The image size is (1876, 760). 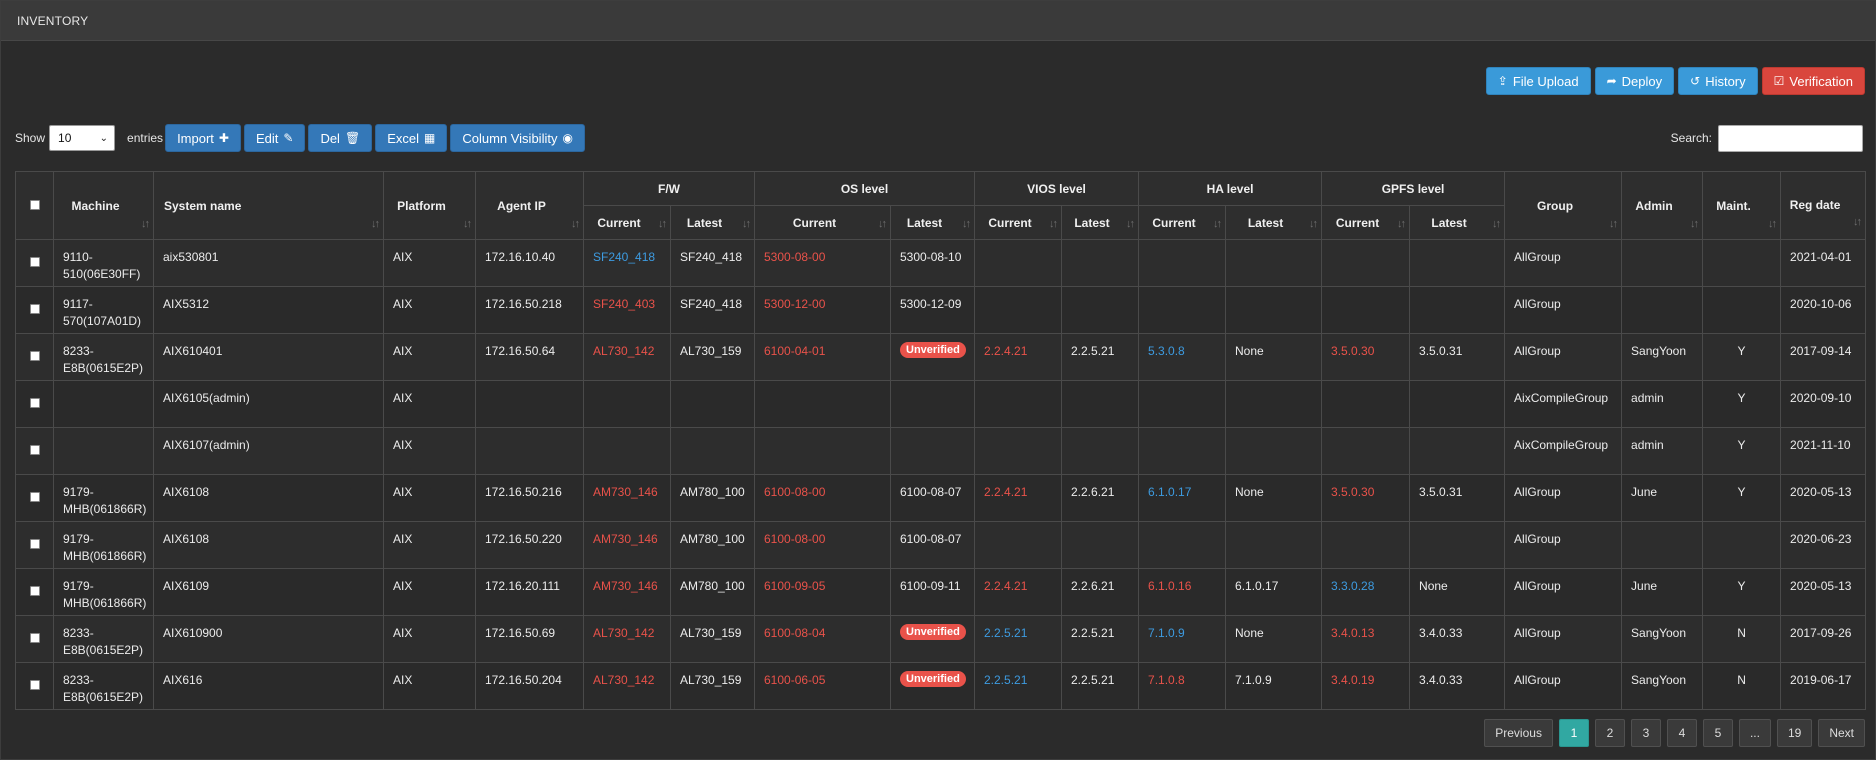 What do you see at coordinates (104, 138) in the screenshot?
I see `chevron-down-icon: ⌄` at bounding box center [104, 138].